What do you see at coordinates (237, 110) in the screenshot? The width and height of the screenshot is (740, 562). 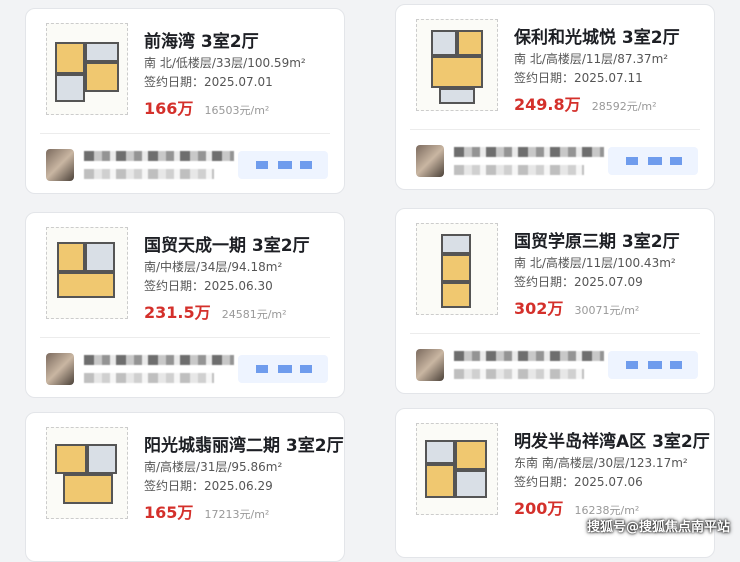 I see `unit-price: 16503元/m²` at bounding box center [237, 110].